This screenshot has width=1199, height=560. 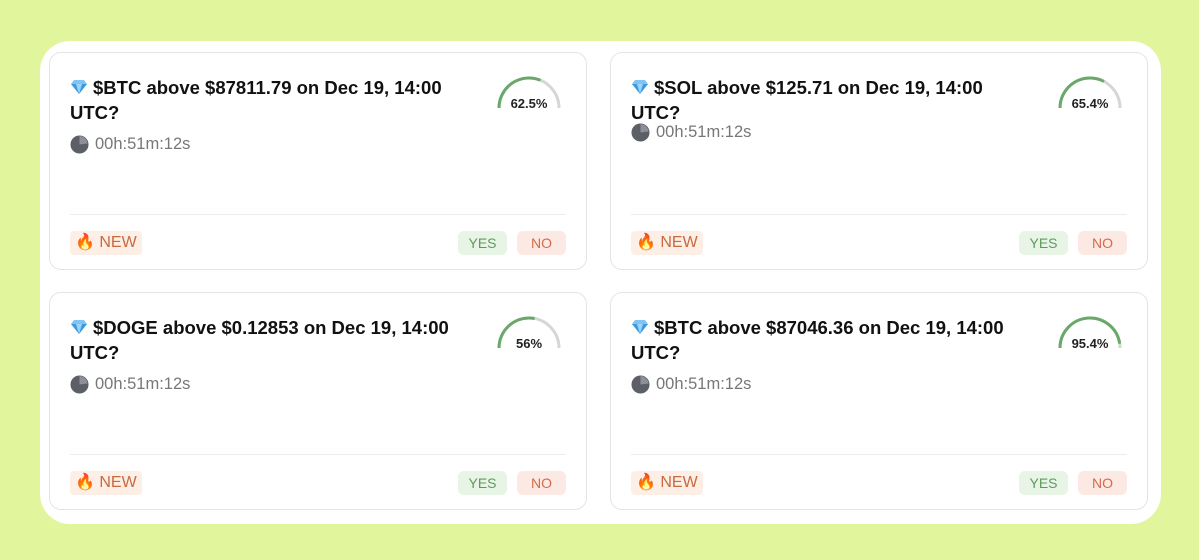 What do you see at coordinates (529, 343) in the screenshot?
I see `probability-value: 56%` at bounding box center [529, 343].